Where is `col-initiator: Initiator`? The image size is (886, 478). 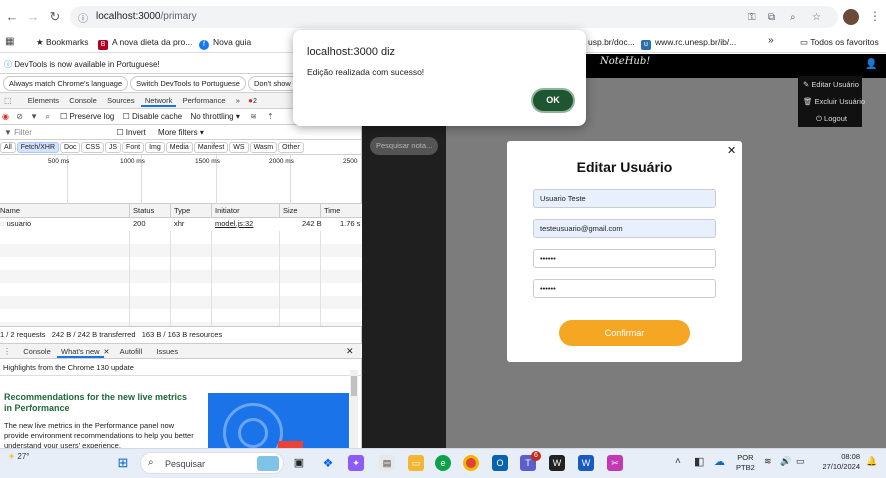 col-initiator: Initiator is located at coordinates (225, 211).